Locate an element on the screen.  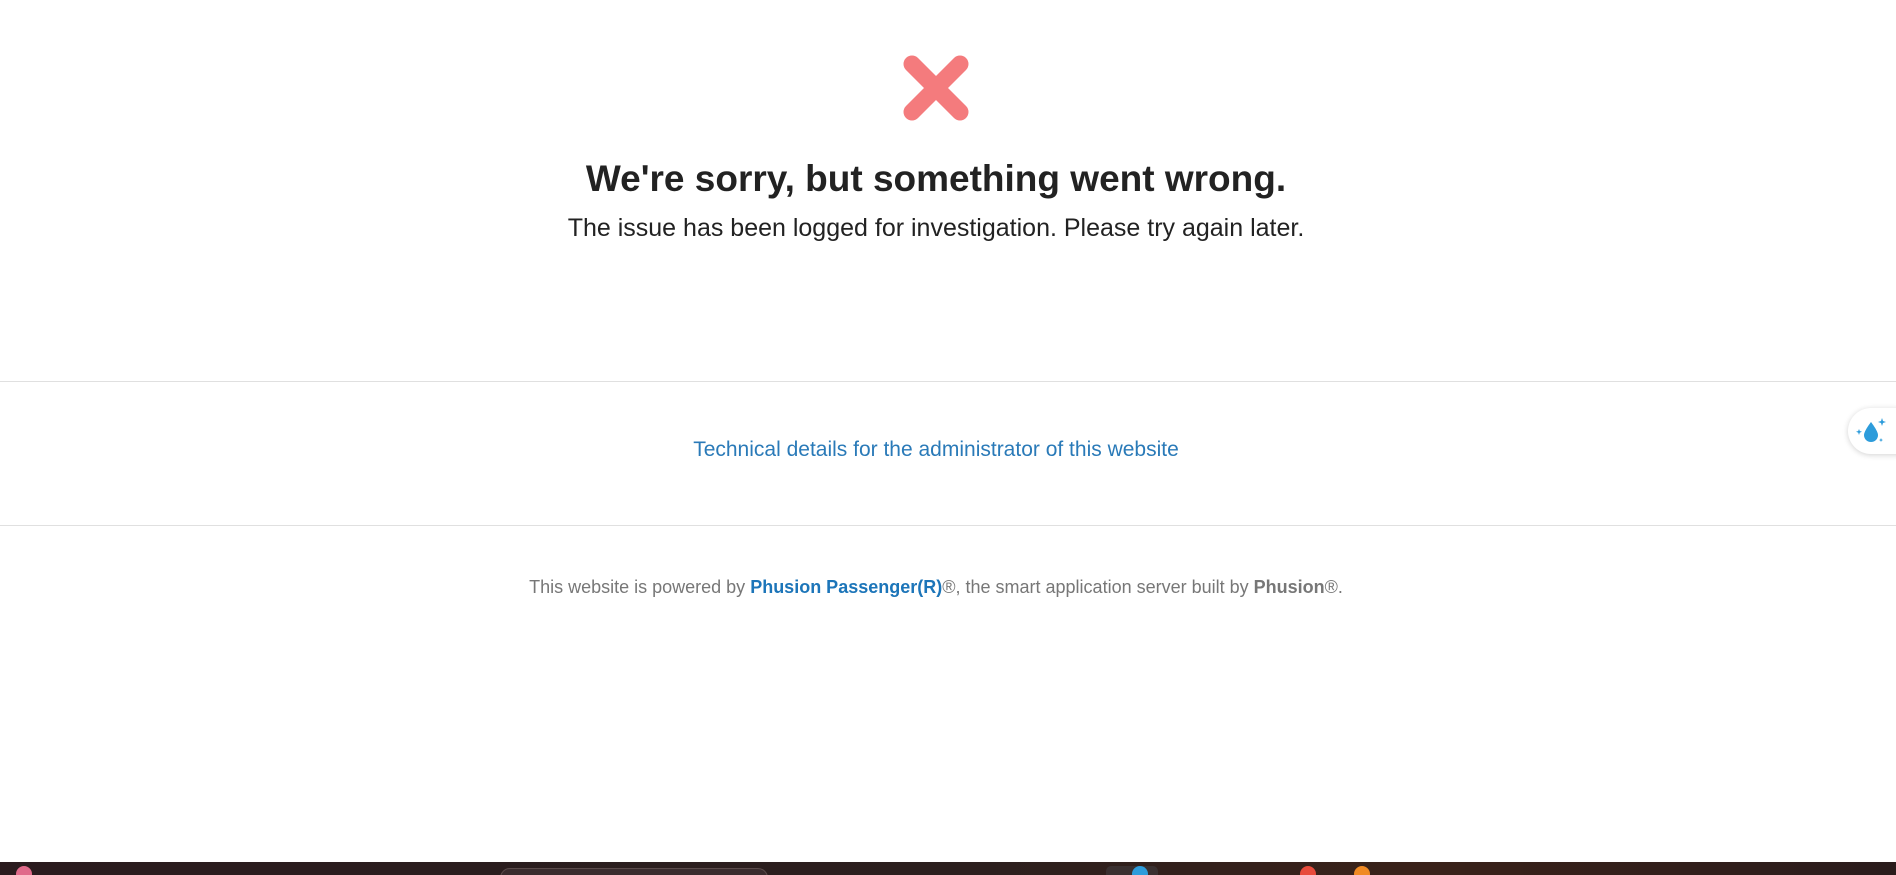
powered-by-suffix: ®. is located at coordinates (1333, 587).